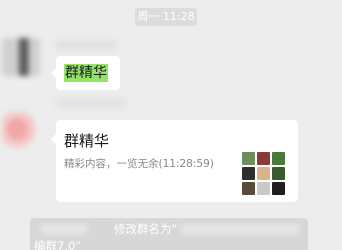 Image resolution: width=342 pixels, height=250 pixels. I want to click on message-bubble: 群精华, so click(85, 73).